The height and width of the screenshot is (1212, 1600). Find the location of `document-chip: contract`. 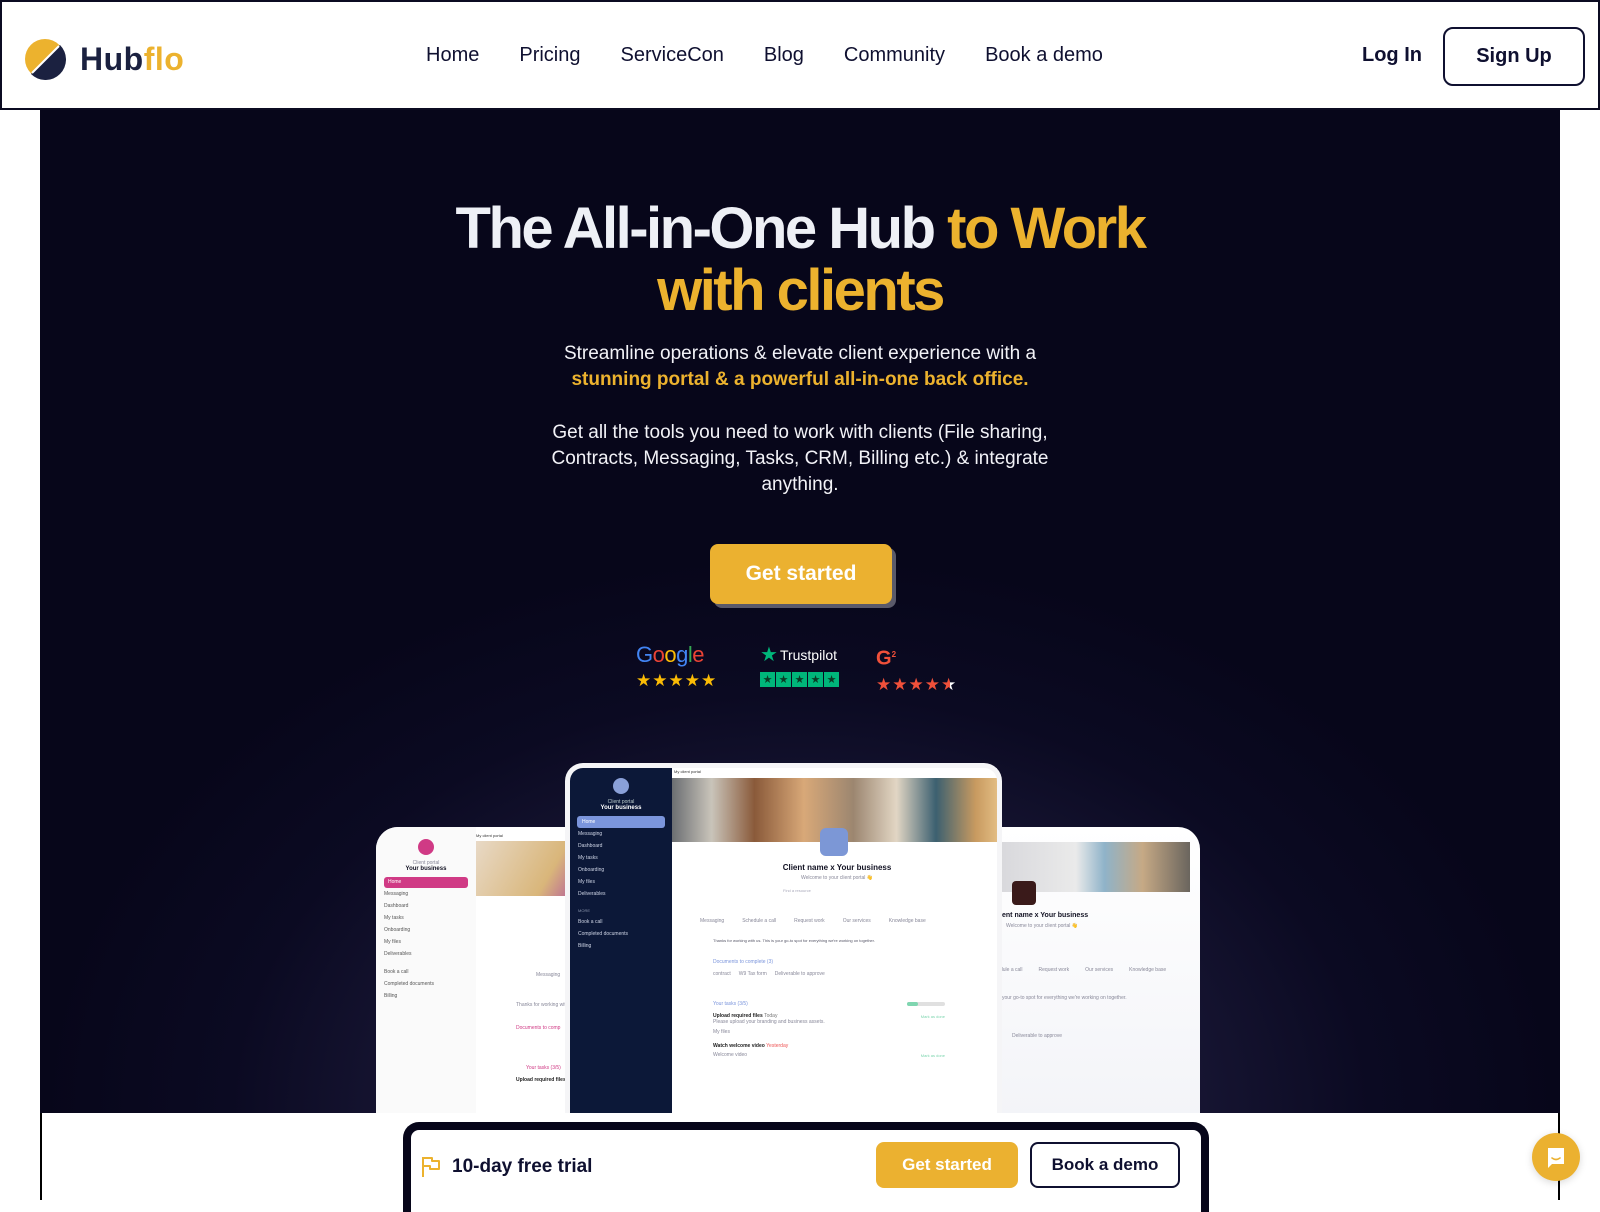

document-chip: contract is located at coordinates (722, 974).